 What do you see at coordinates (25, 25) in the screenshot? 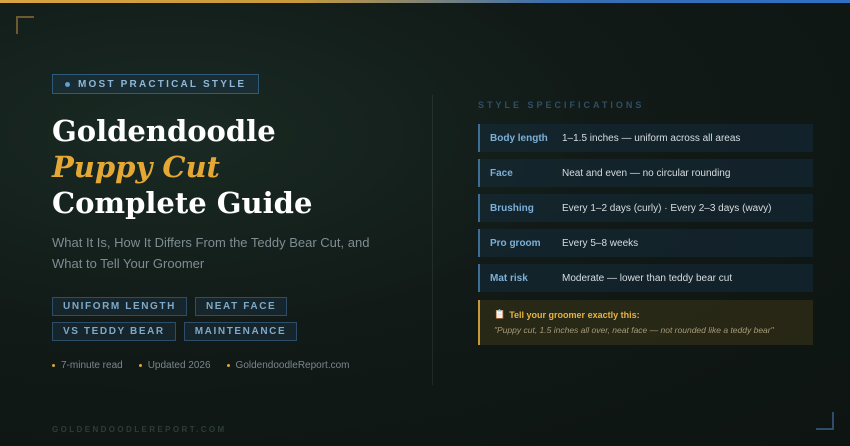
I see `corner-bracket-top-left` at bounding box center [25, 25].